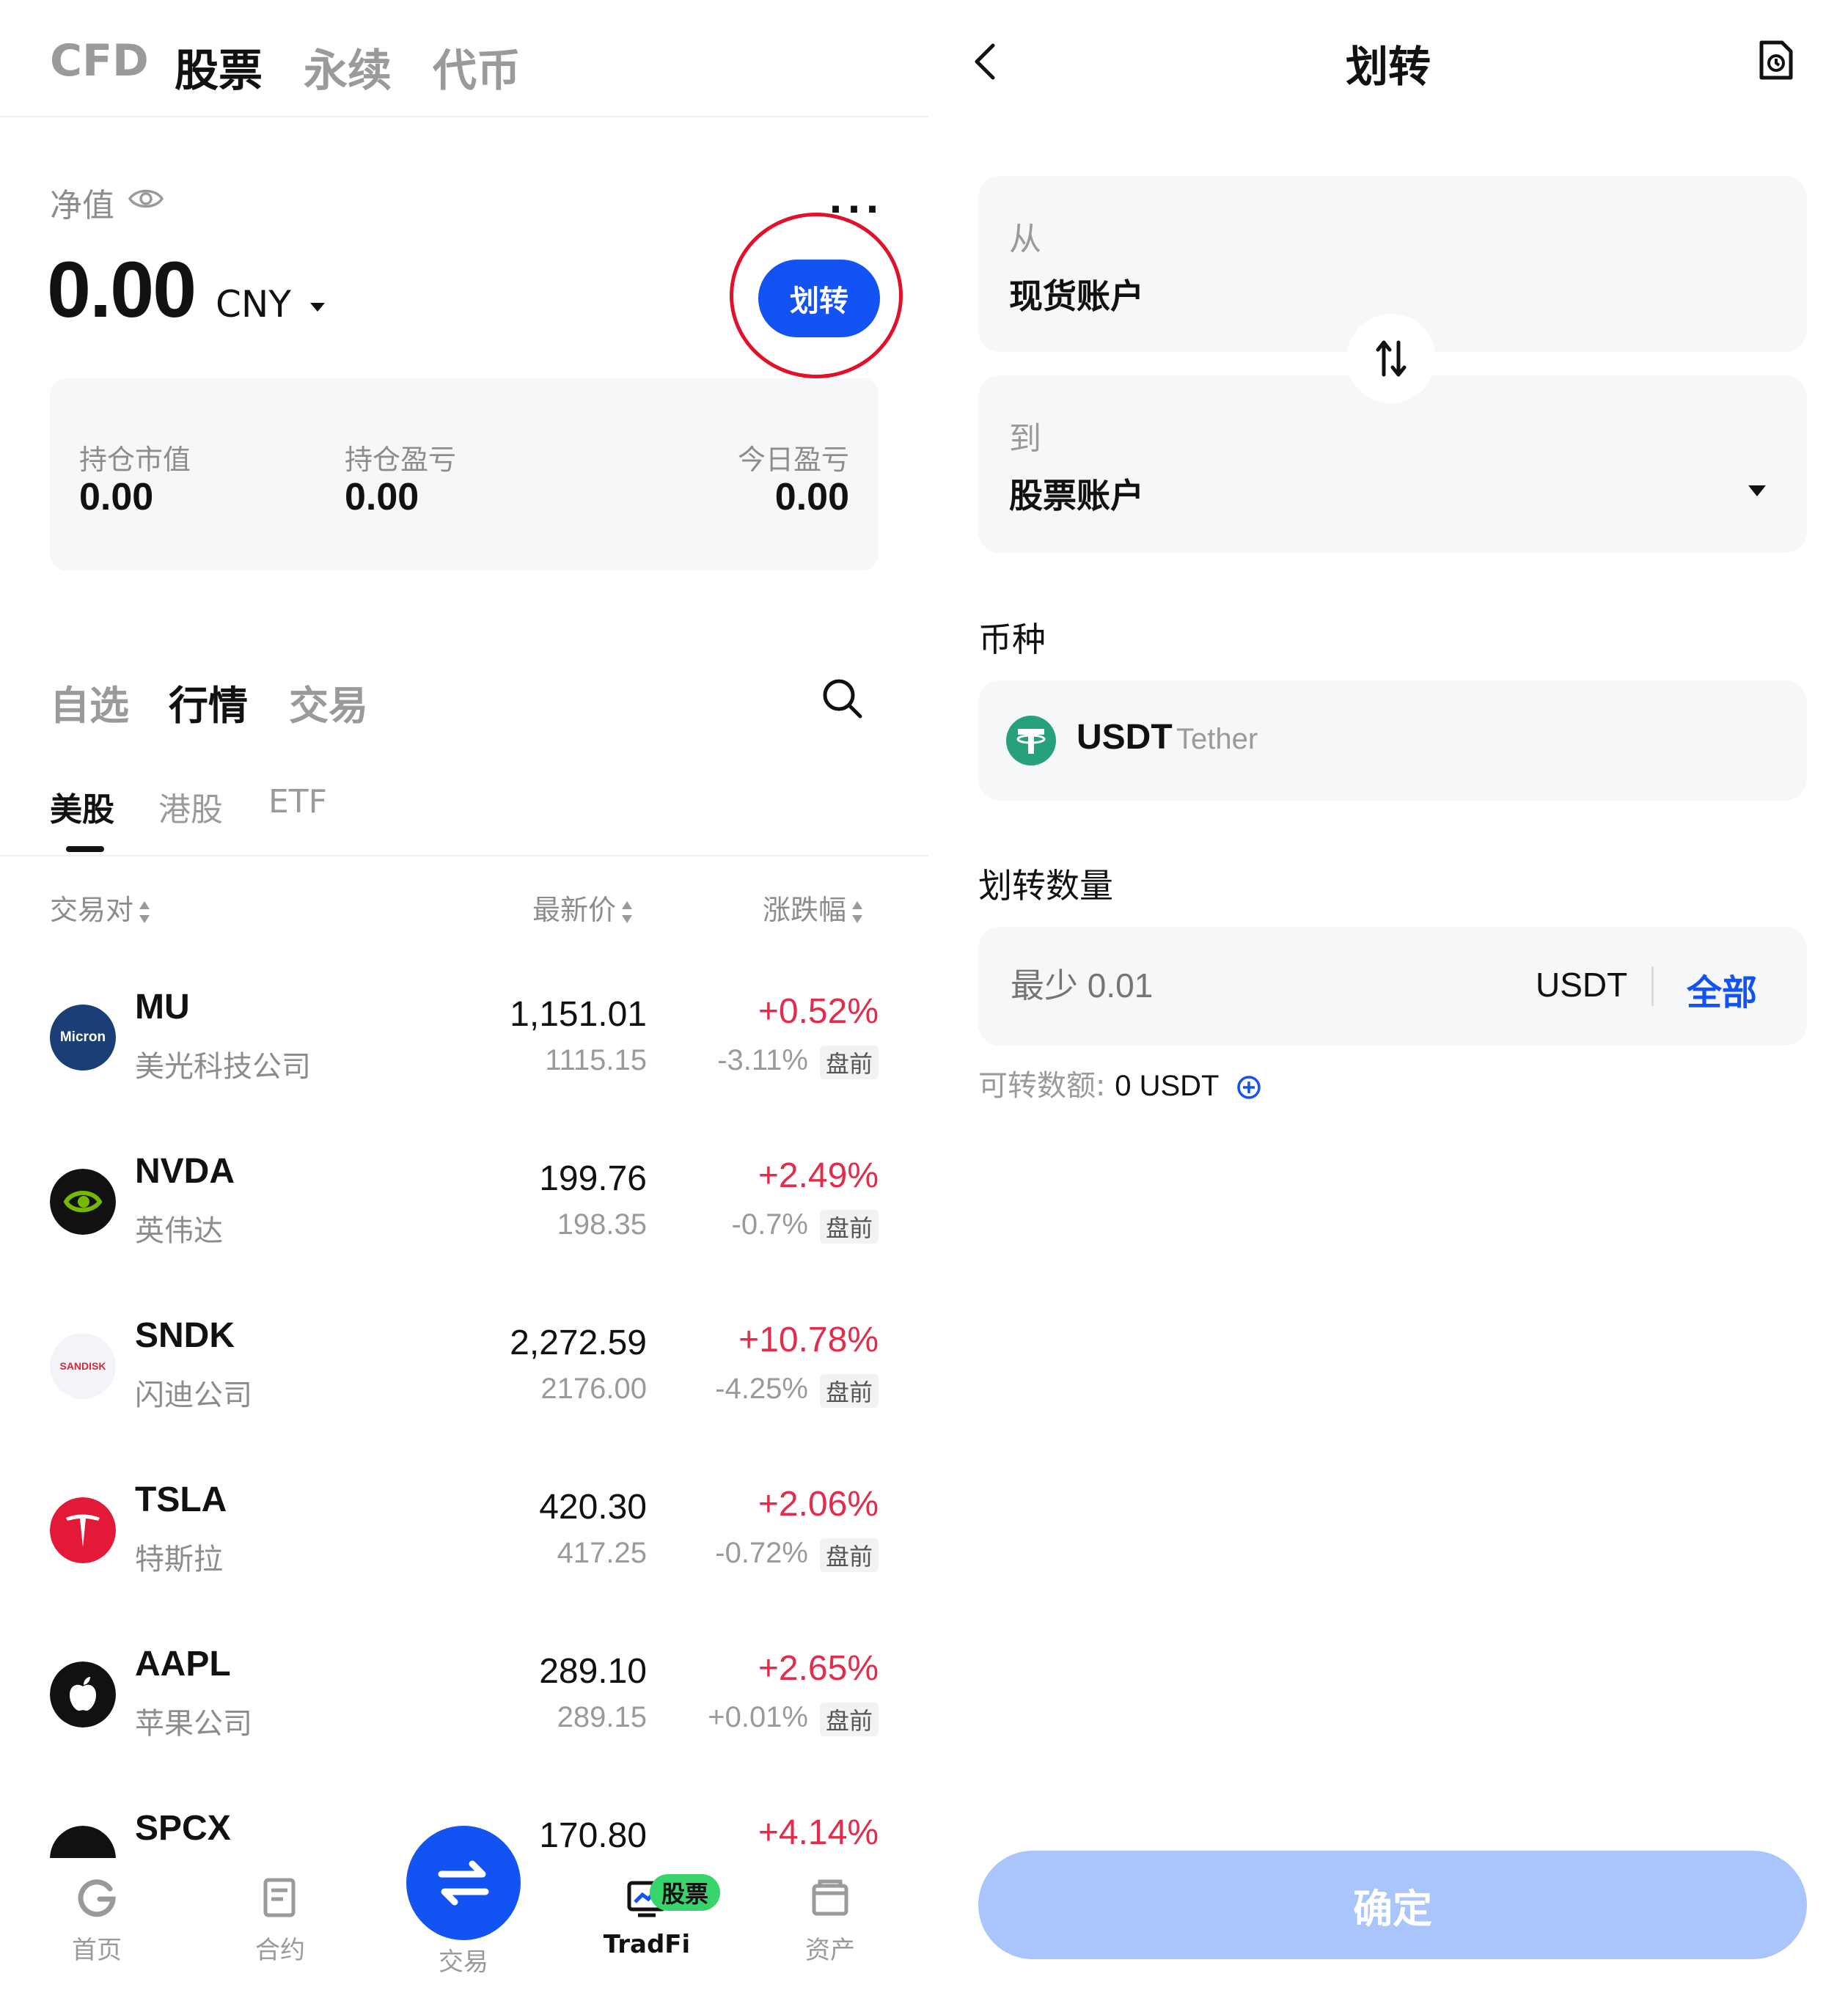 Image resolution: width=1848 pixels, height=1990 pixels. Describe the element at coordinates (193, 1395) in the screenshot. I see `stock-name: 闪迪公司` at that location.